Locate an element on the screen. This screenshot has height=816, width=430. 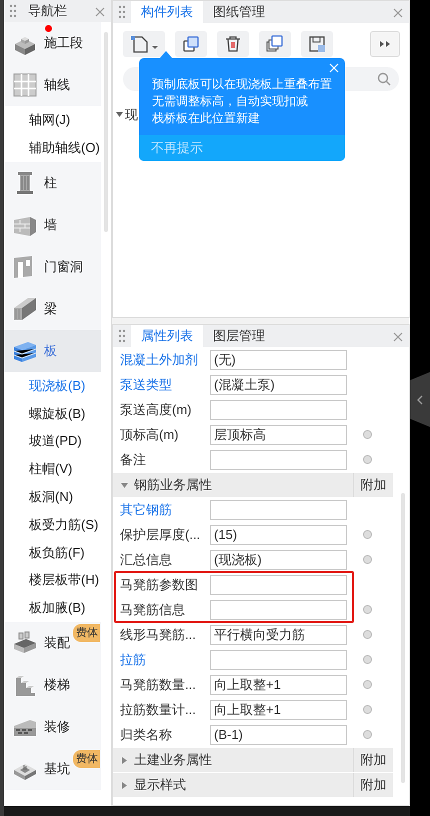
nav-category-label: 施工段 is located at coordinates (63, 43).